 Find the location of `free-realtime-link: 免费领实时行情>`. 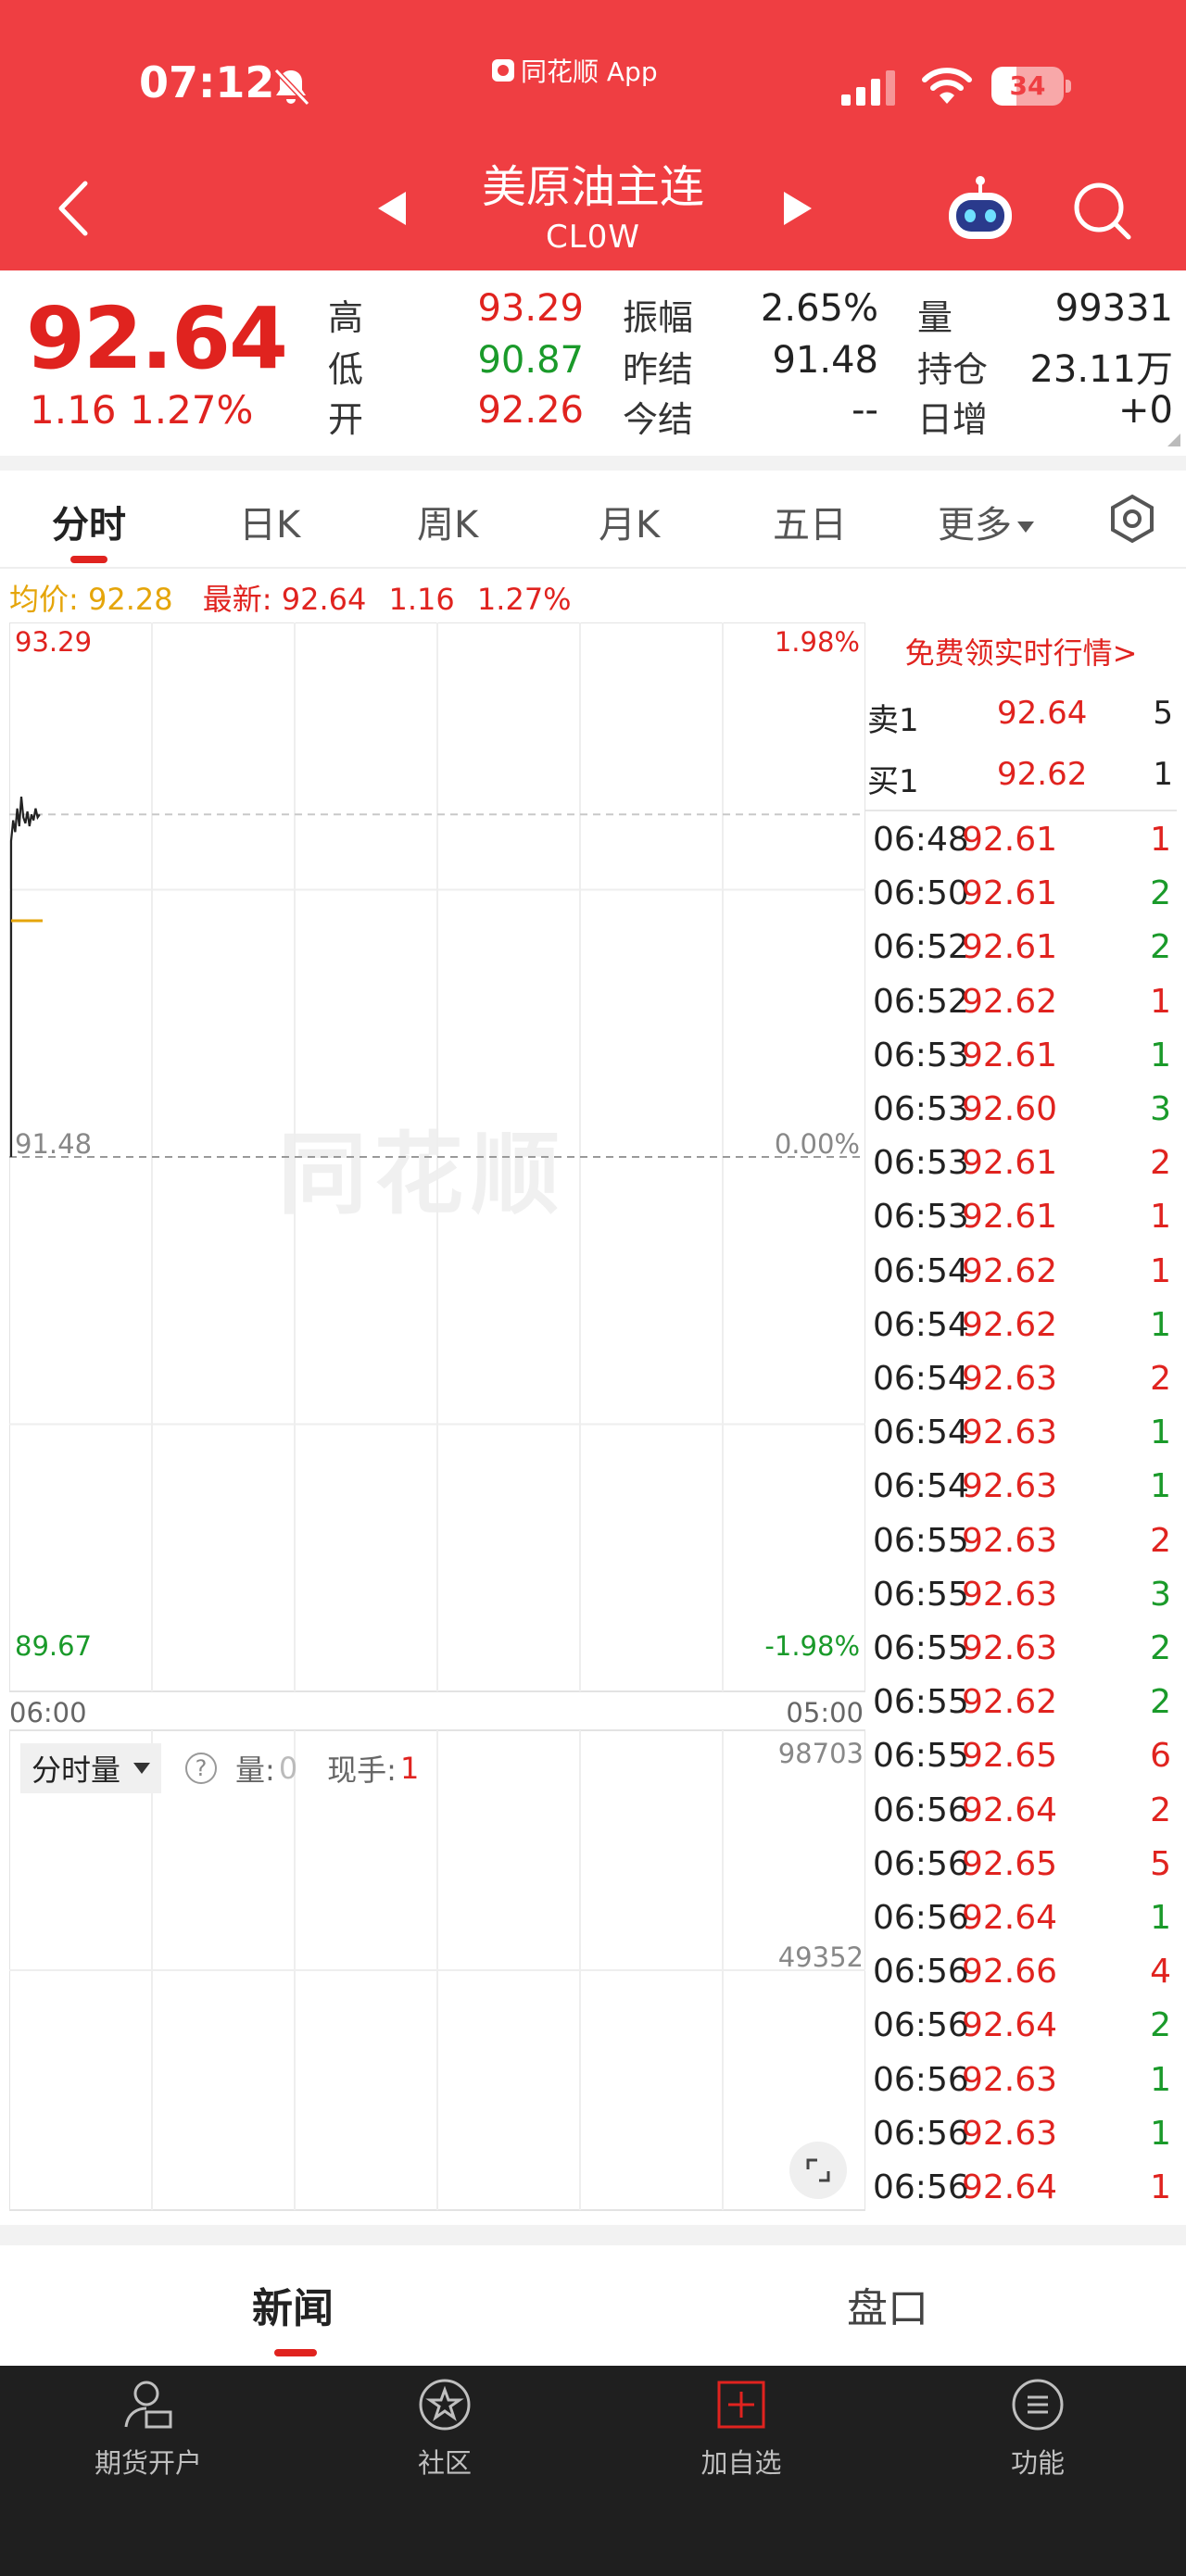

free-realtime-link: 免费领实时行情> is located at coordinates (1021, 651).